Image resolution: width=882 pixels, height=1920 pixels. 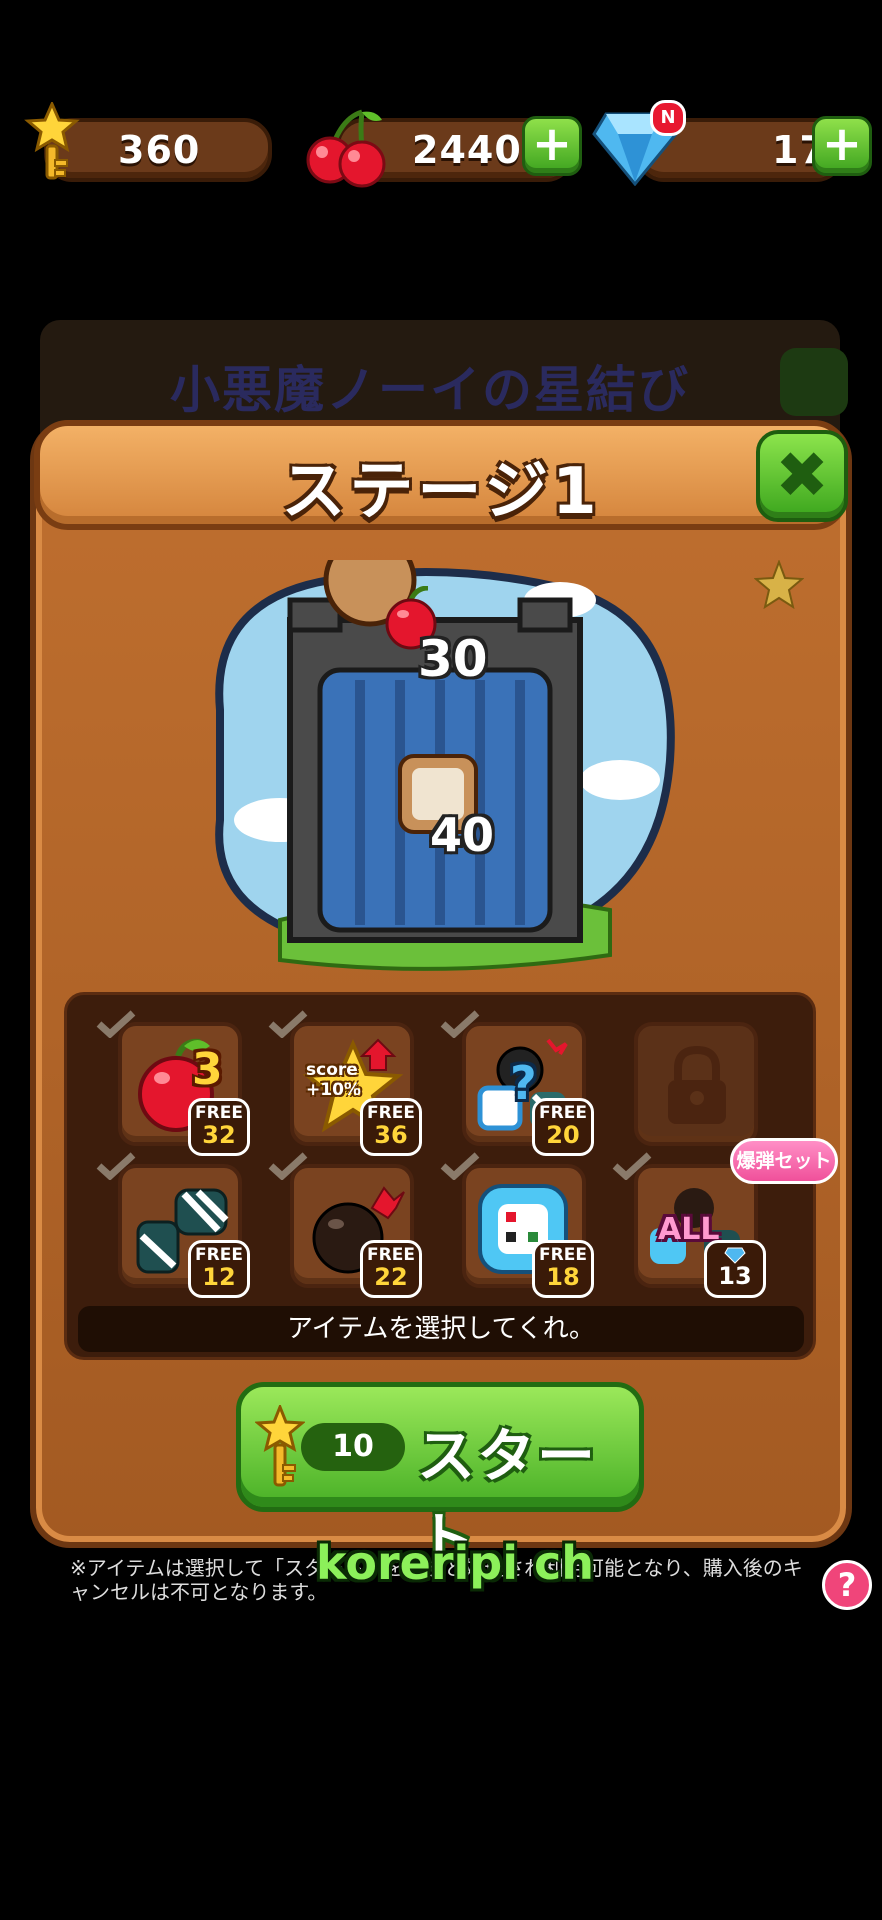 What do you see at coordinates (356, 1231) in the screenshot?
I see `item-bomb: FREE 22` at bounding box center [356, 1231].